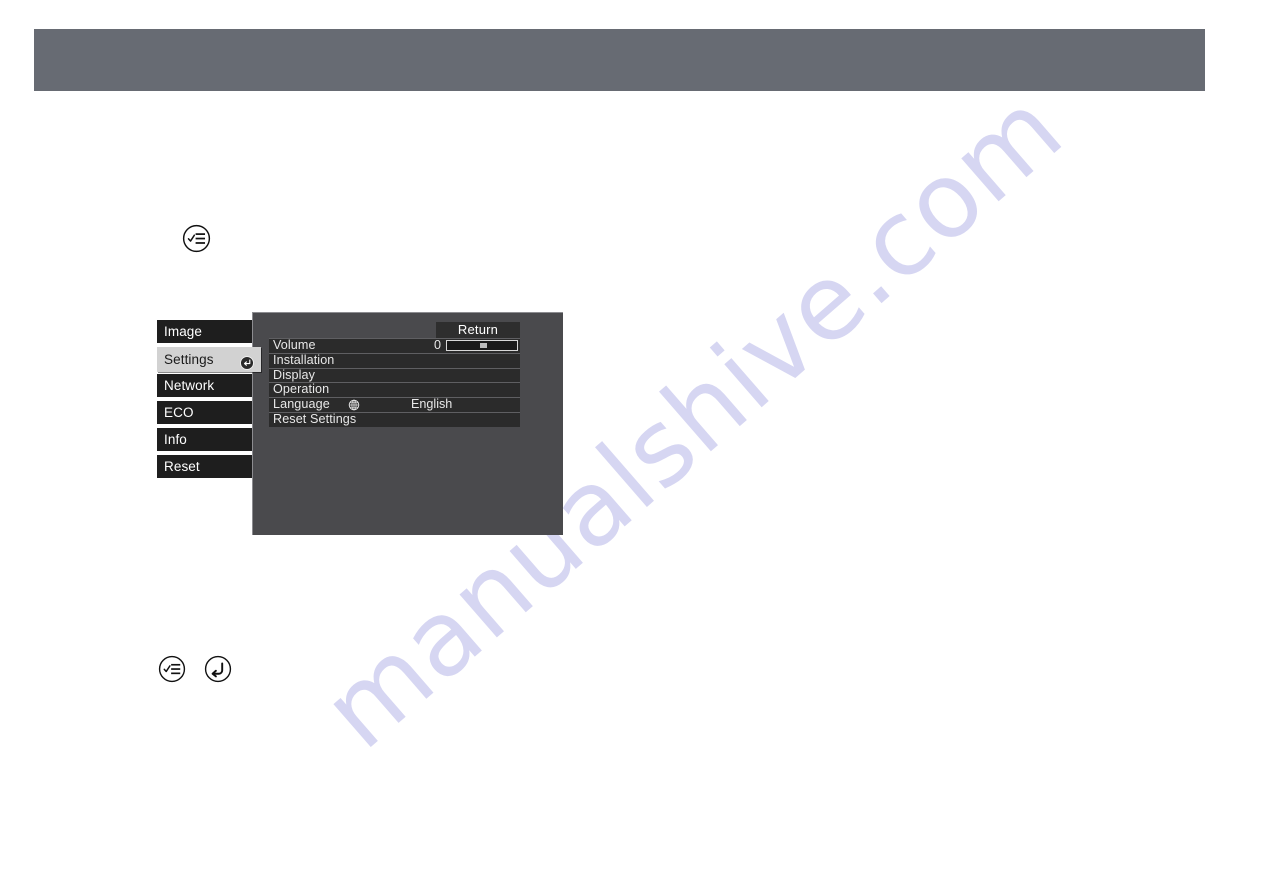 Image resolution: width=1263 pixels, height=893 pixels. What do you see at coordinates (301, 389) in the screenshot?
I see `osd-row-label: Operation` at bounding box center [301, 389].